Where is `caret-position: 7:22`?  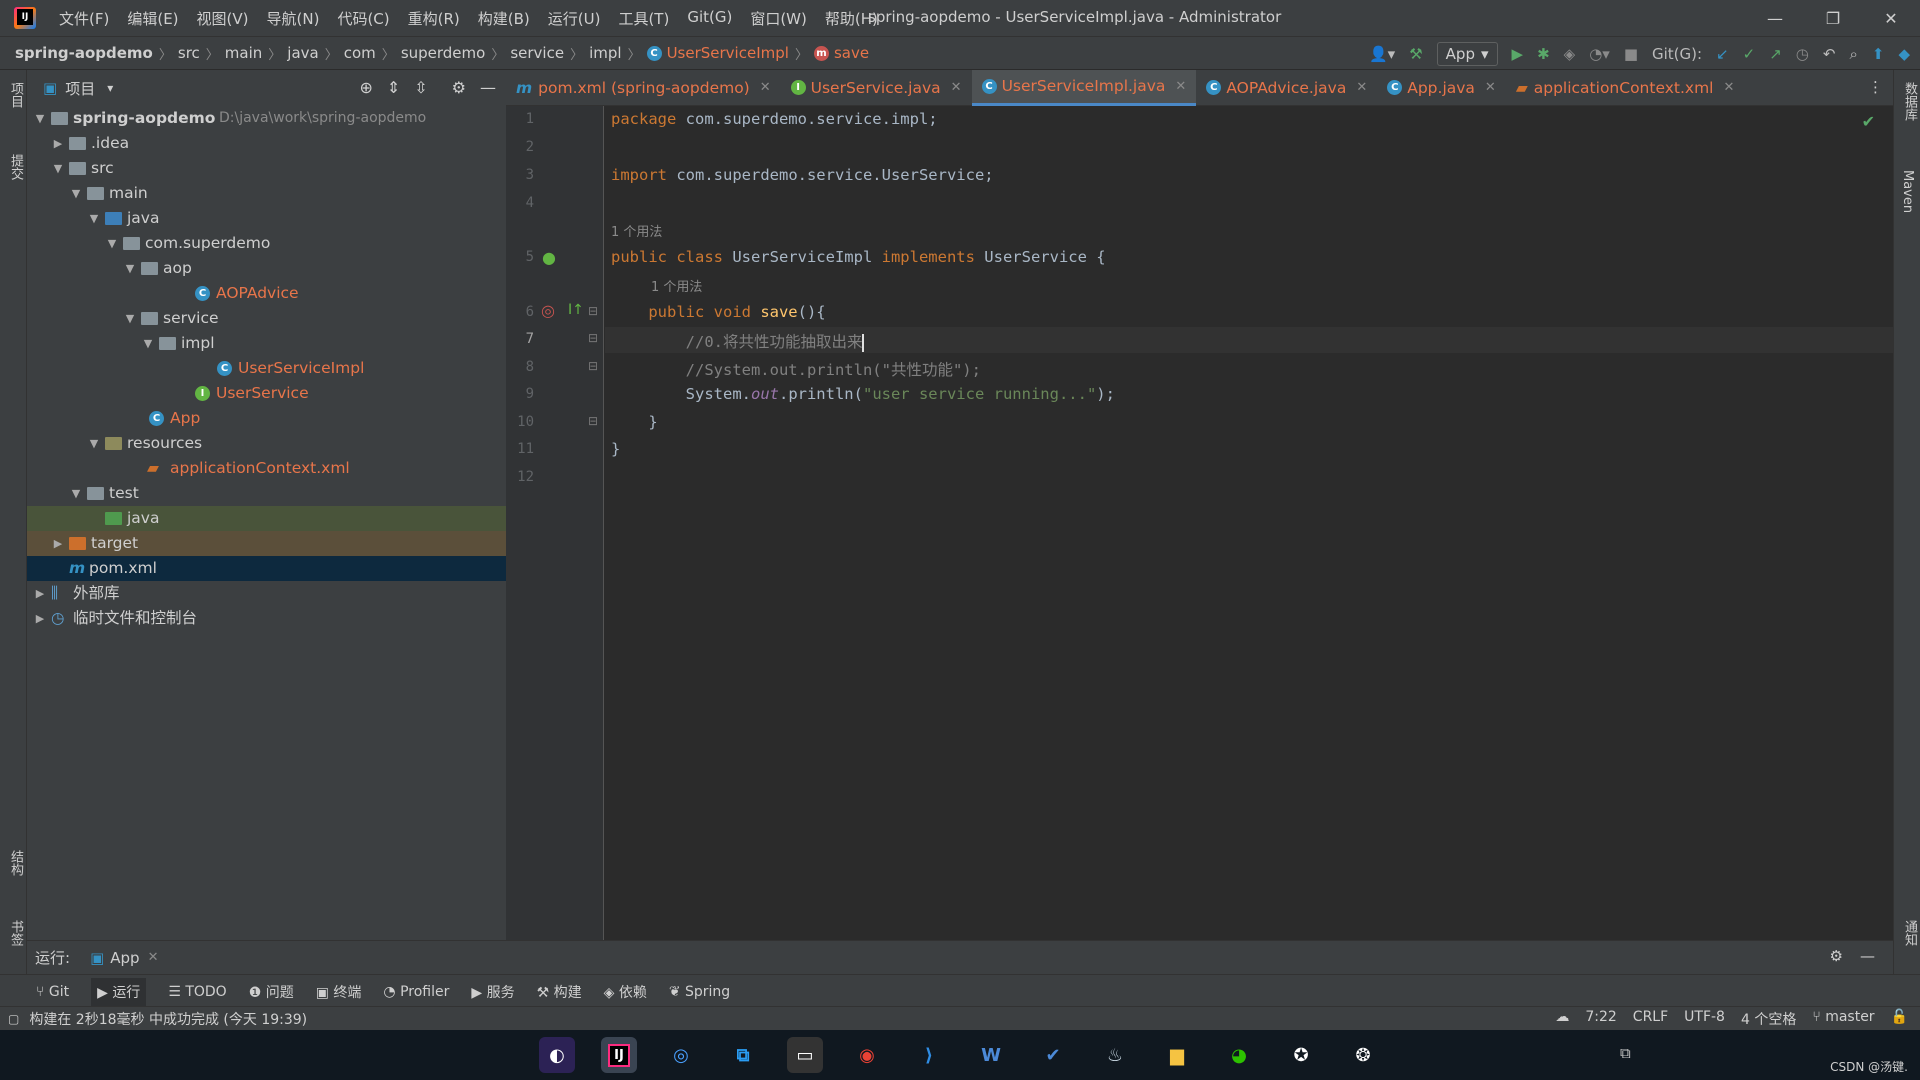 caret-position: 7:22 is located at coordinates (1600, 1019).